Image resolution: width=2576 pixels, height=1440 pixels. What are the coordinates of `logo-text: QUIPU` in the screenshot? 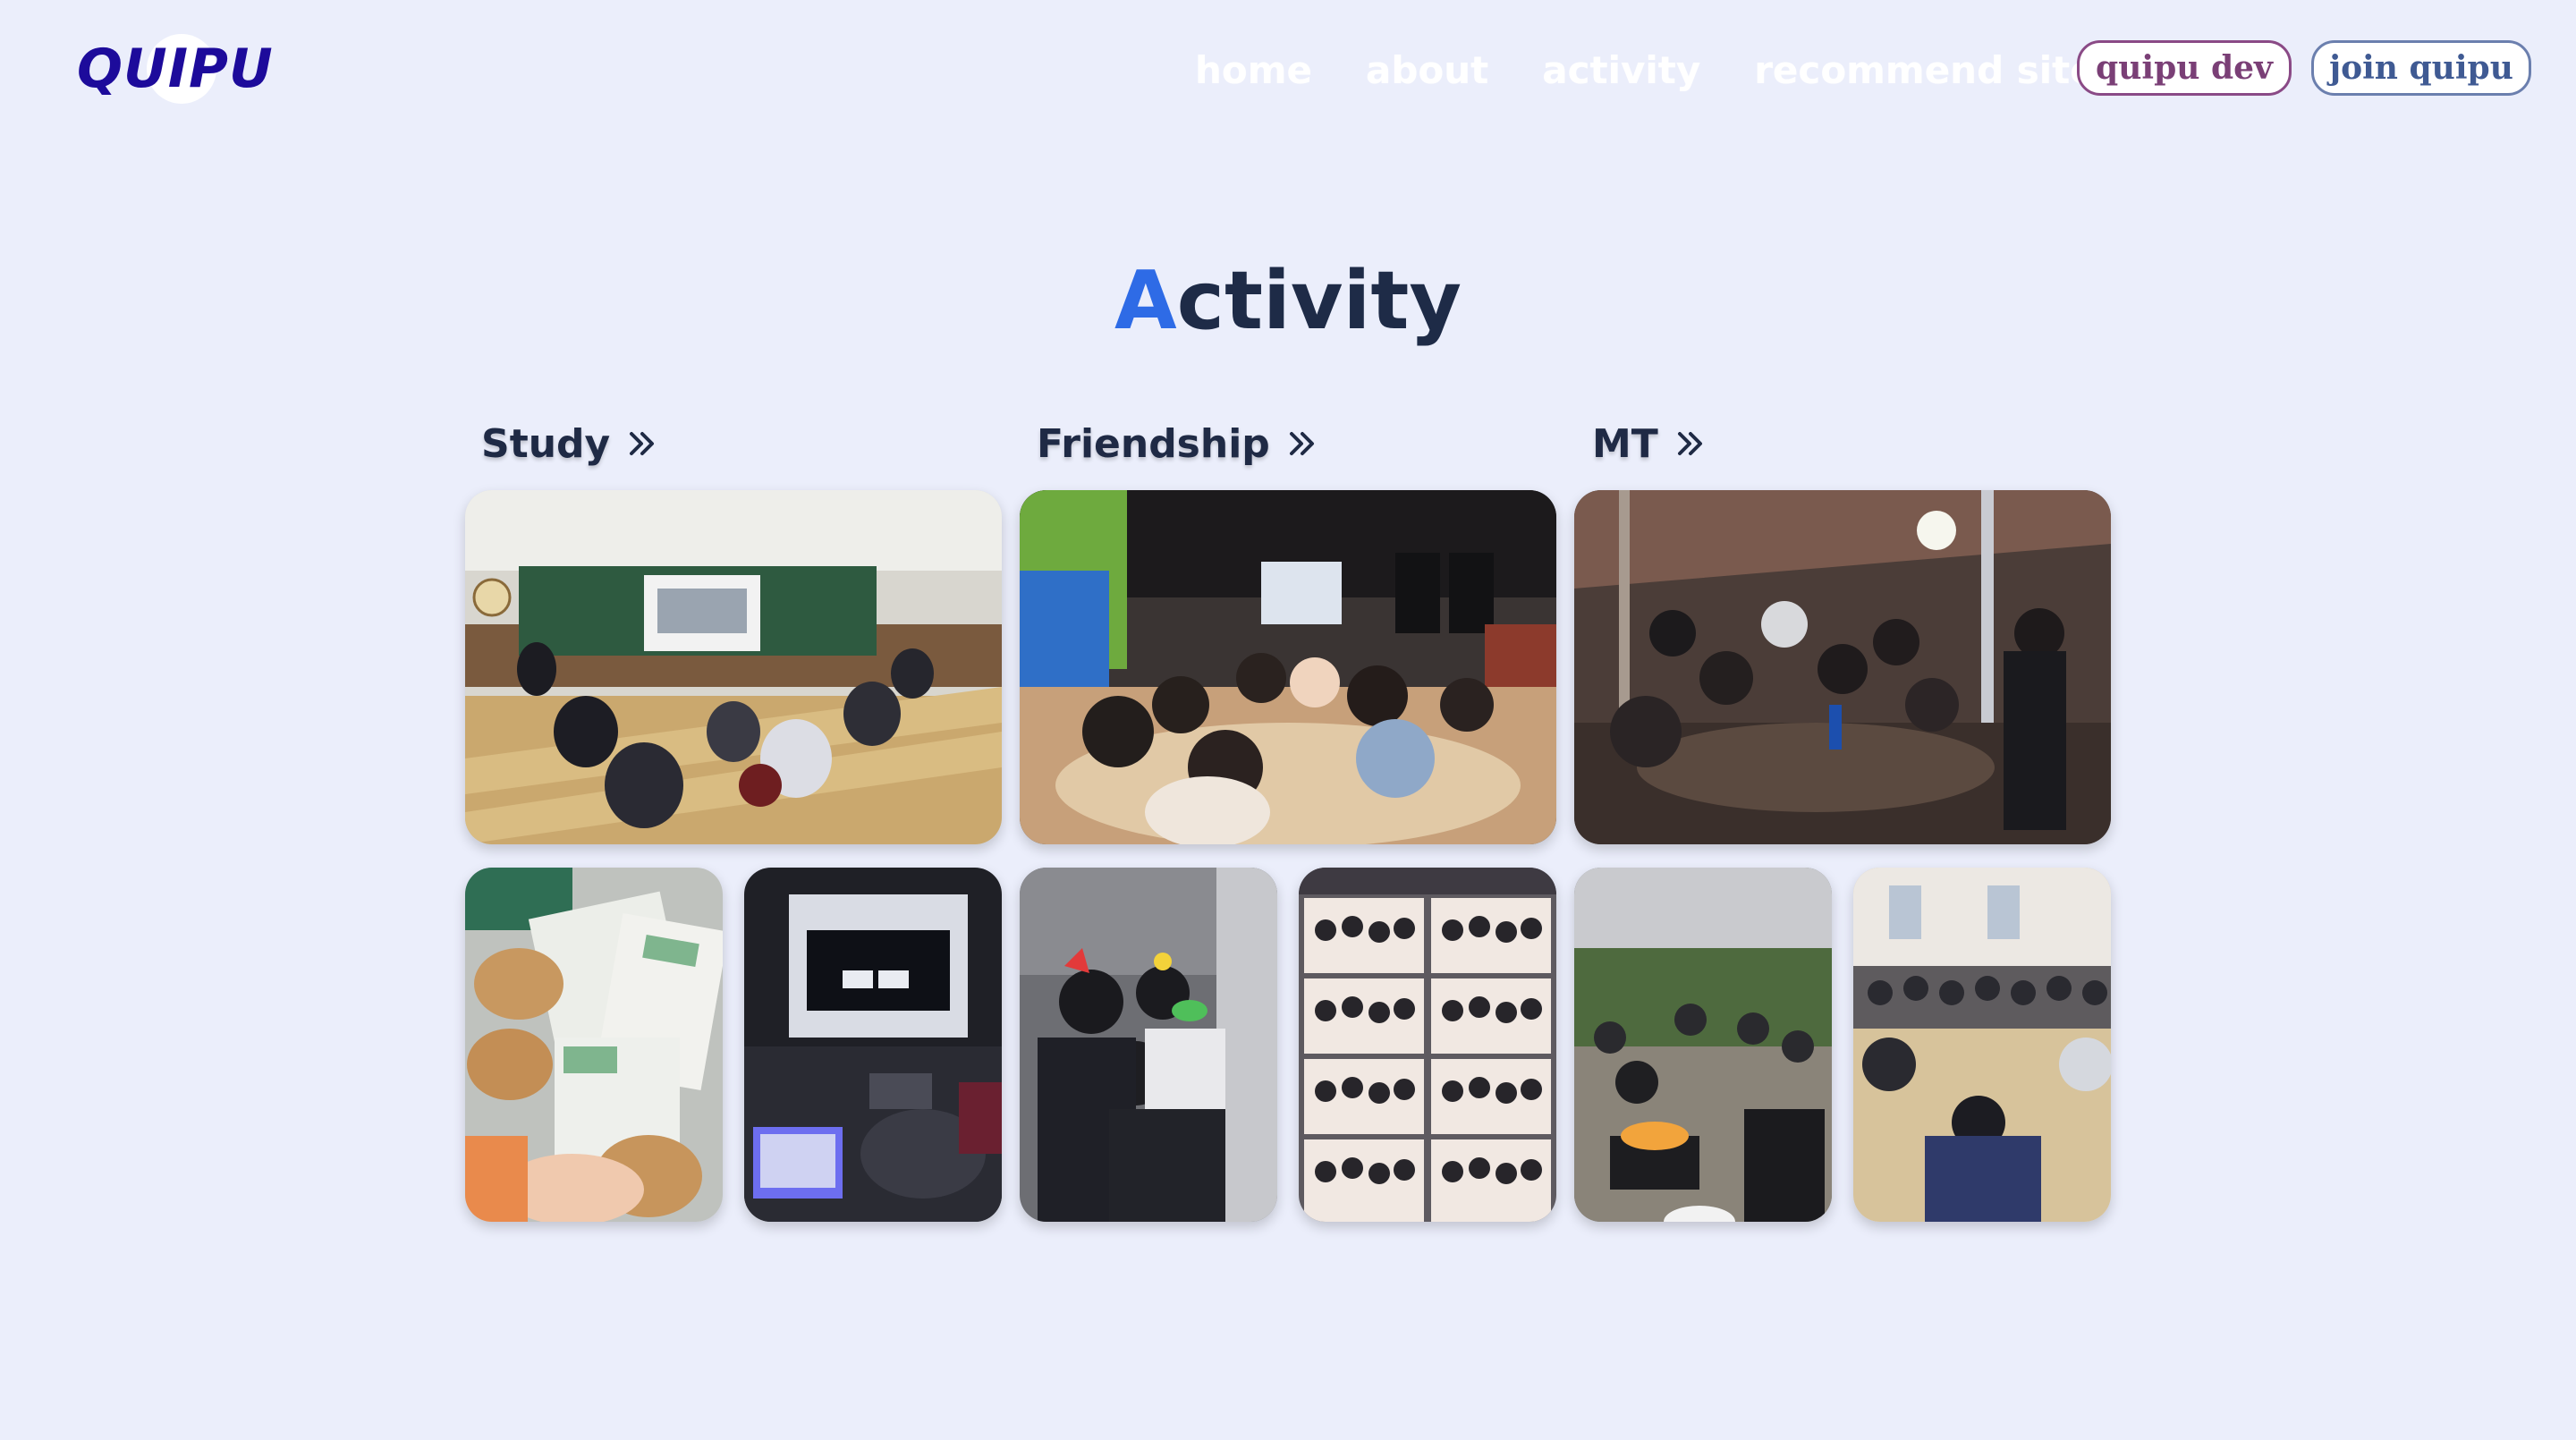 It's located at (175, 69).